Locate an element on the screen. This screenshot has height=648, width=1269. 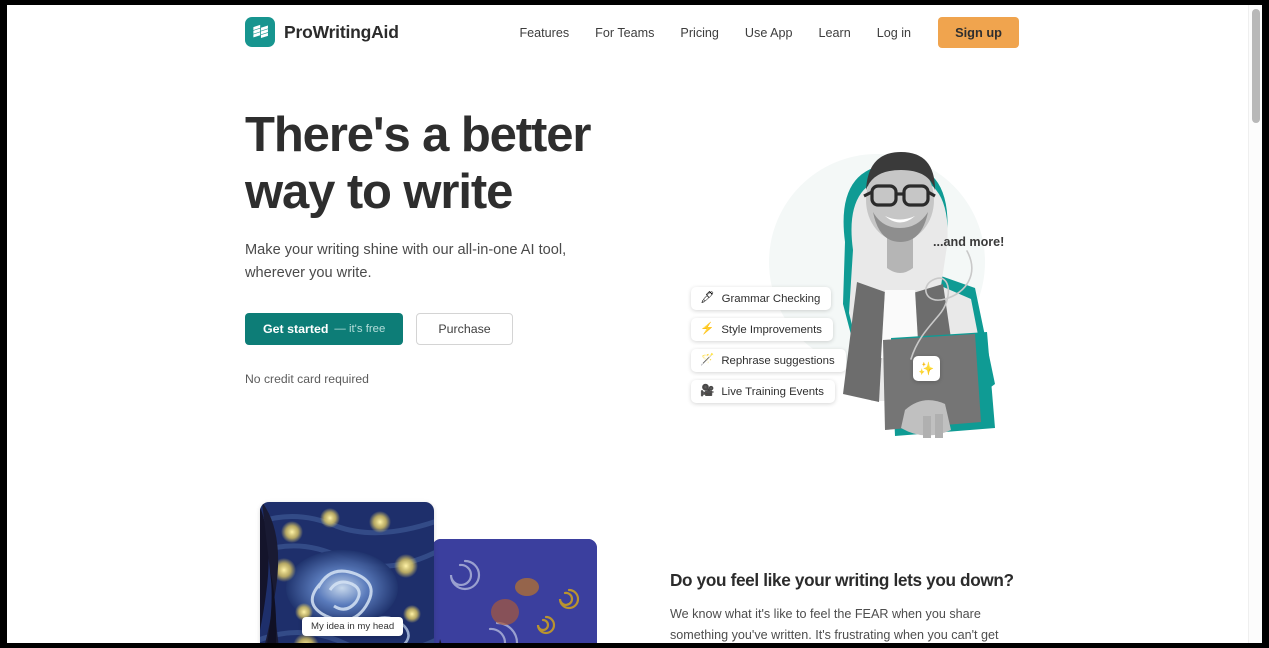
scrollbar-thumb is located at coordinates (1256, 66).